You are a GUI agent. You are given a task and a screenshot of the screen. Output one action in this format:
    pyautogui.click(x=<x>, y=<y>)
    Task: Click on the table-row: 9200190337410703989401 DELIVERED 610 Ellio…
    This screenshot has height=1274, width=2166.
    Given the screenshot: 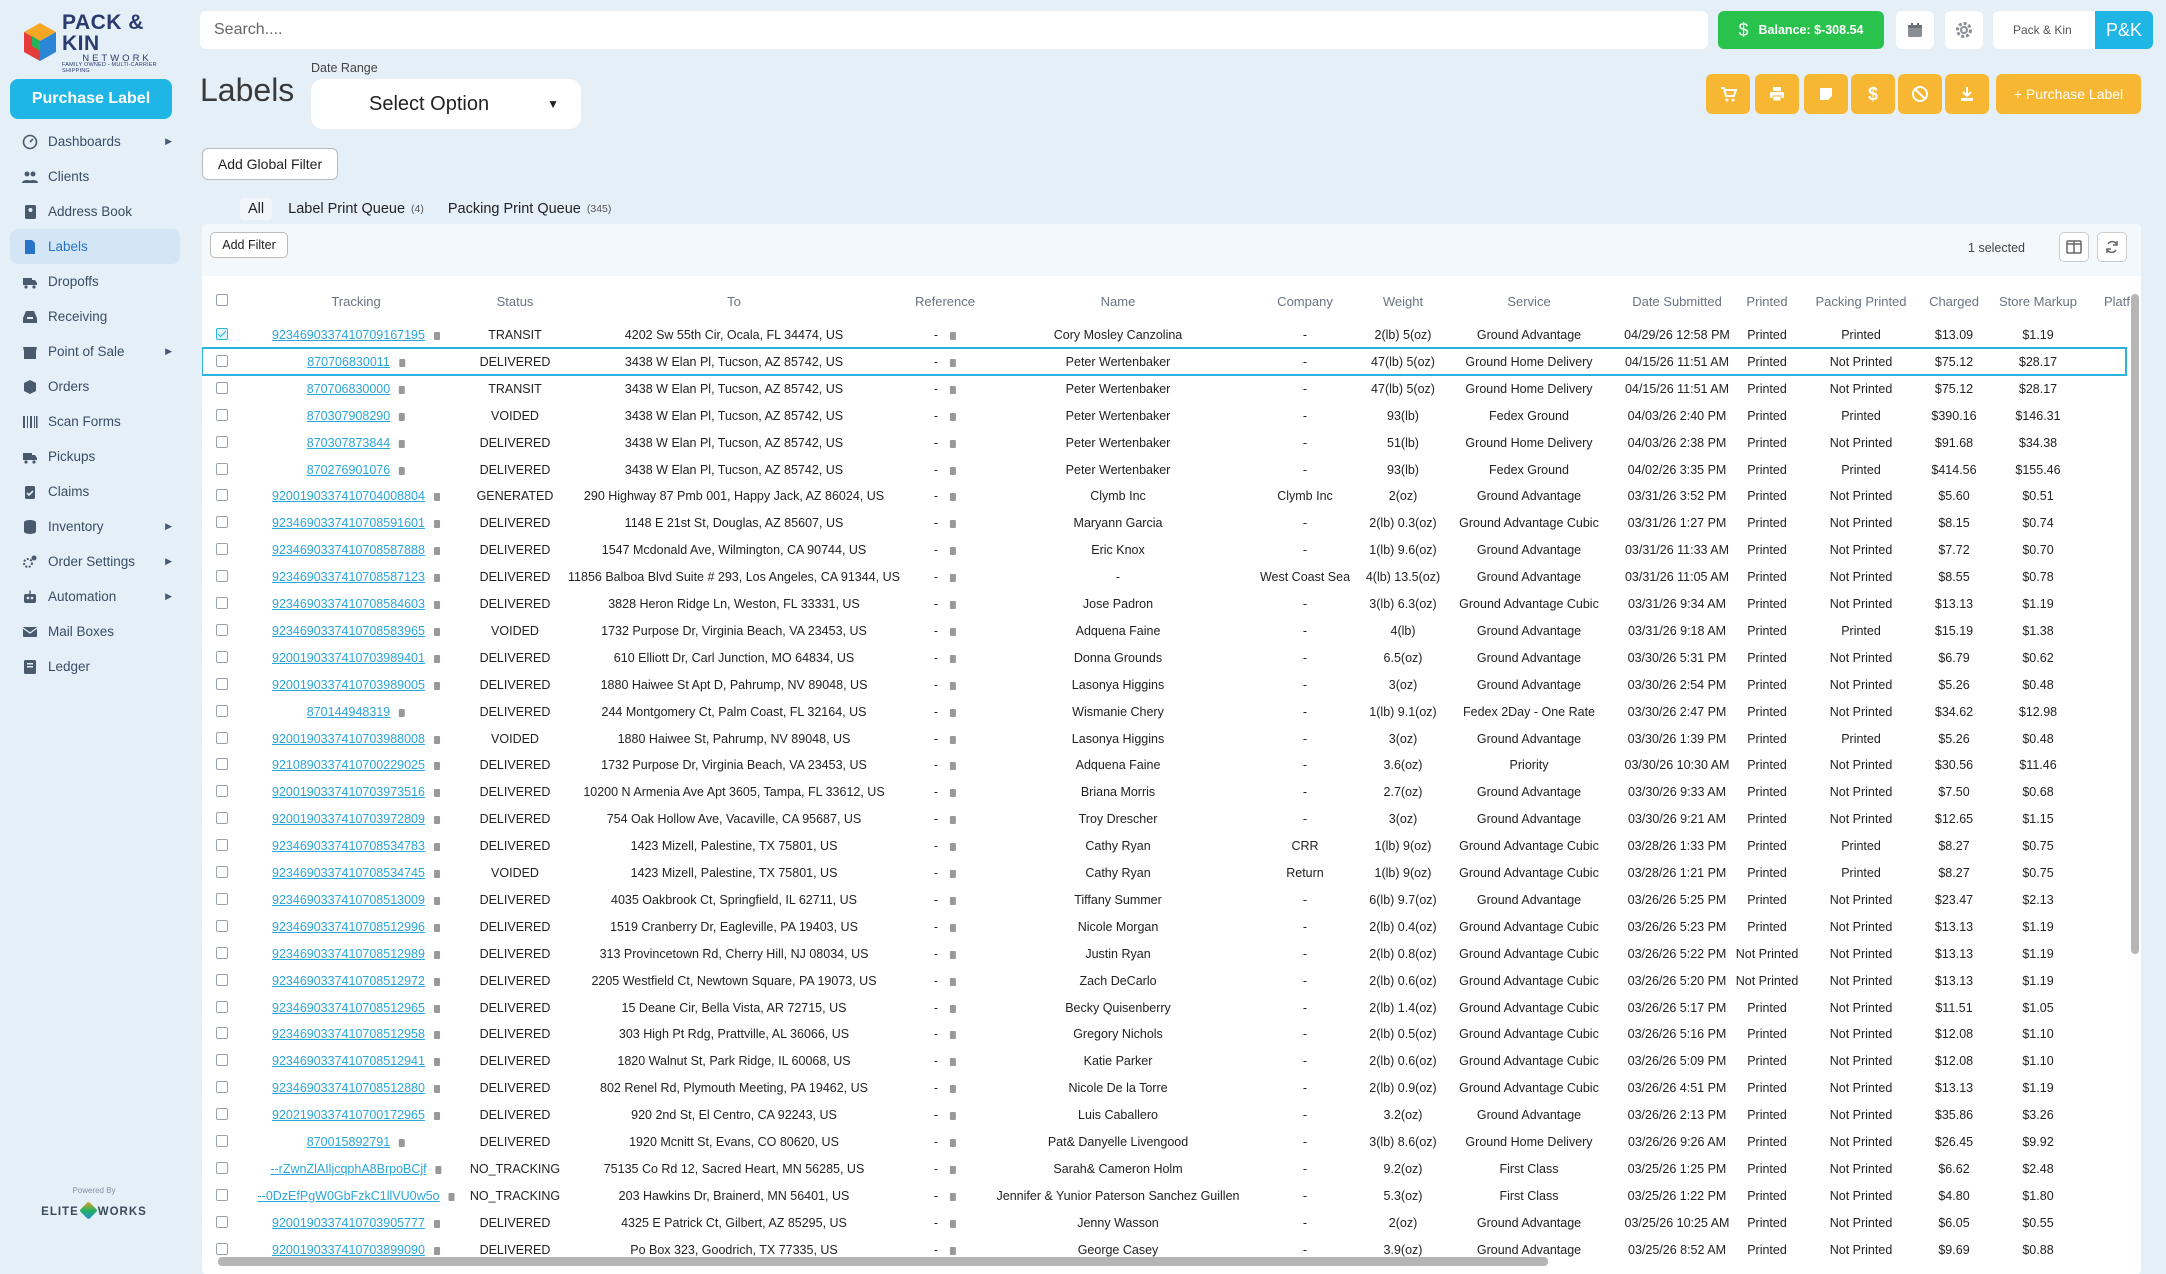 What is the action you would take?
    pyautogui.click(x=1164, y=657)
    